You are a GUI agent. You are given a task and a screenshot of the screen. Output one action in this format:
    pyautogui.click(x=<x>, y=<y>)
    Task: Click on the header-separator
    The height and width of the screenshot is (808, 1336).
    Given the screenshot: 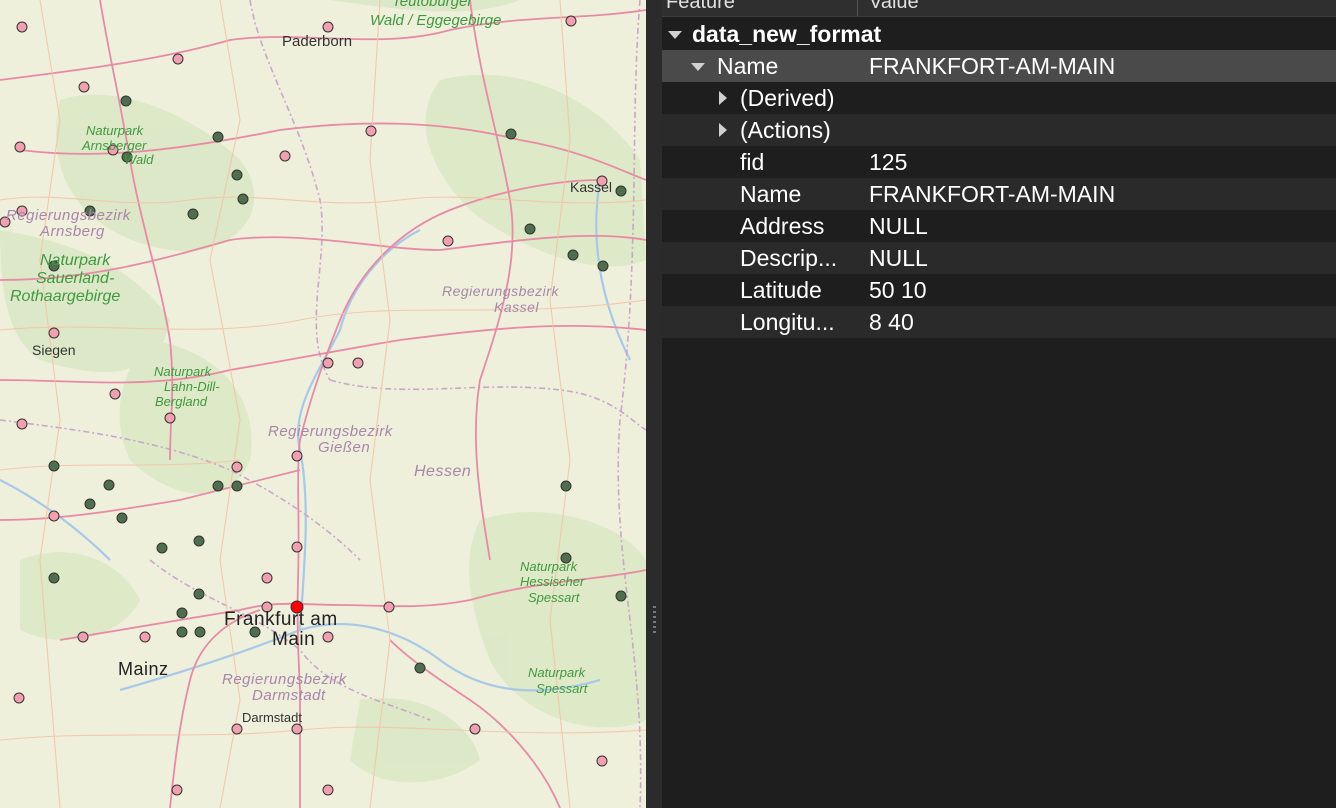 What is the action you would take?
    pyautogui.click(x=857, y=8)
    